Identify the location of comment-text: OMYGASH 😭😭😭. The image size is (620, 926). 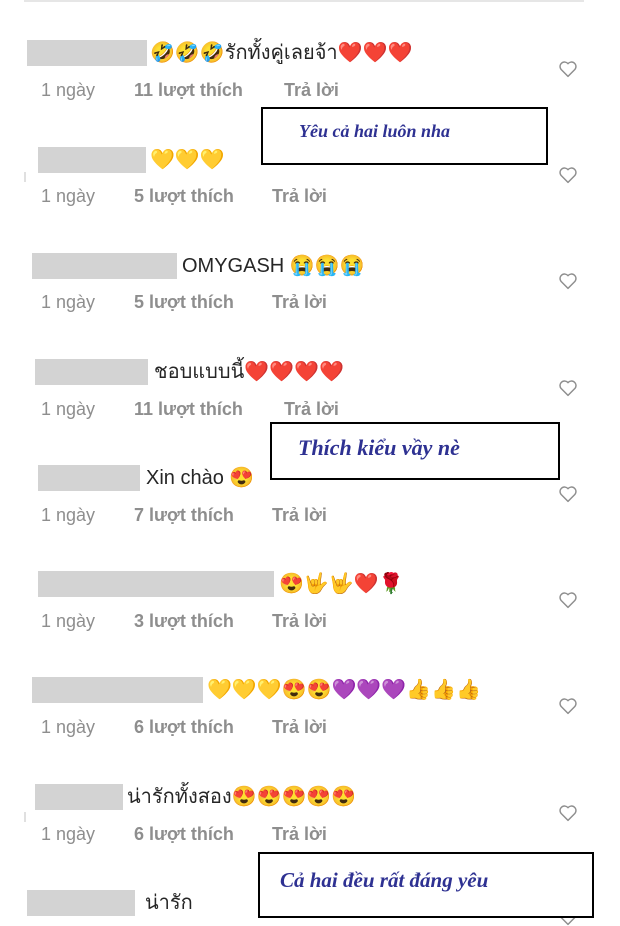
(273, 266).